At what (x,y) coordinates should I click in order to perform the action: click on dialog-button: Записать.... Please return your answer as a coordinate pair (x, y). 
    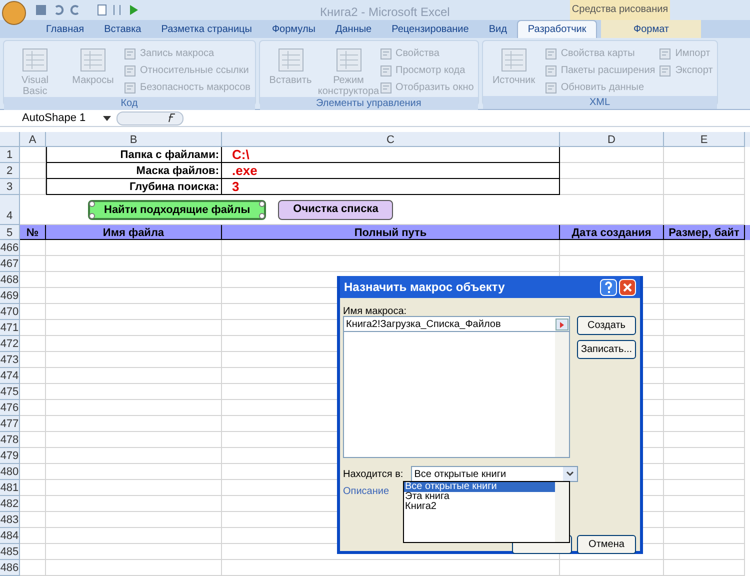
    Looking at the image, I should click on (606, 349).